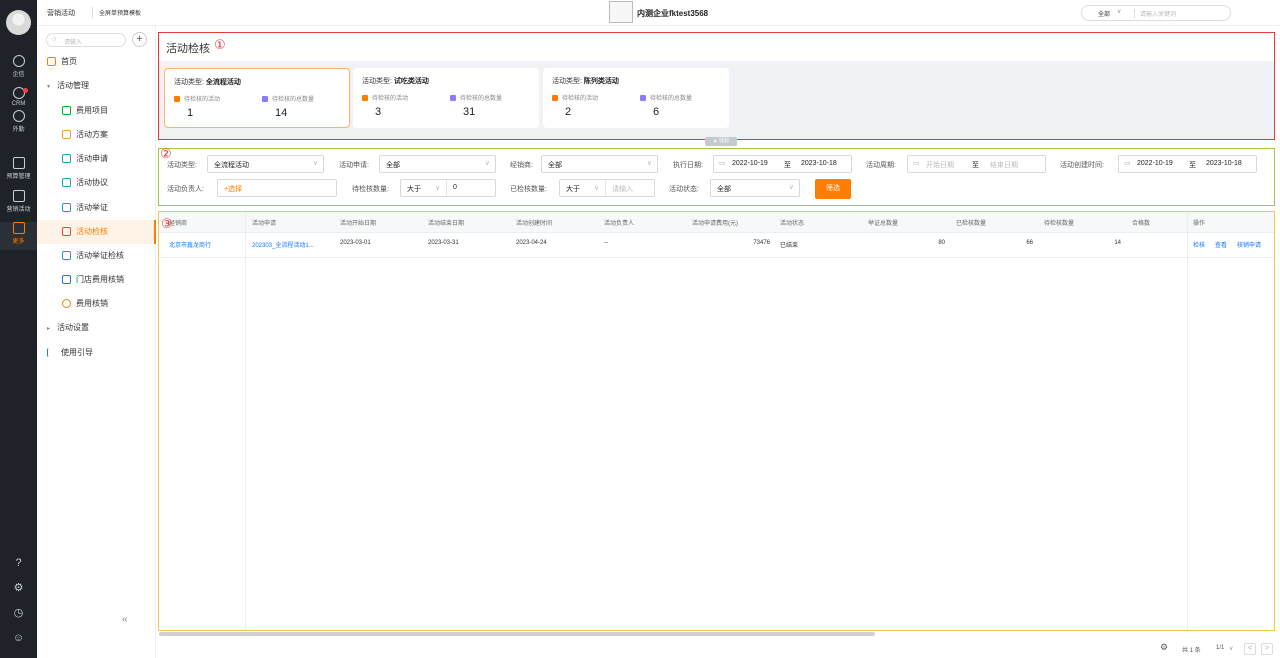  I want to click on home-icon, so click(51, 62).